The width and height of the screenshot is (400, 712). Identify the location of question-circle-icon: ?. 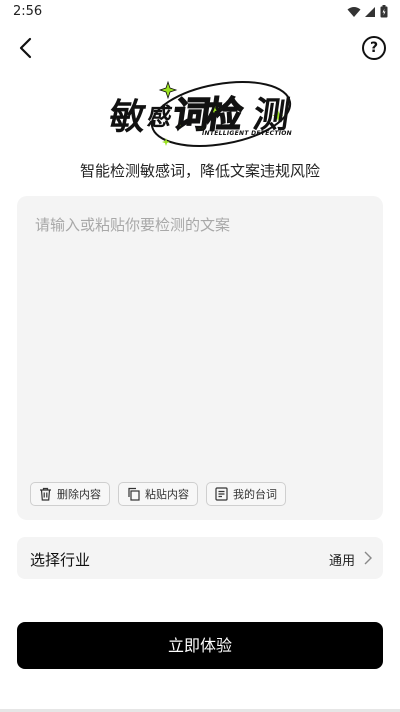
(374, 48).